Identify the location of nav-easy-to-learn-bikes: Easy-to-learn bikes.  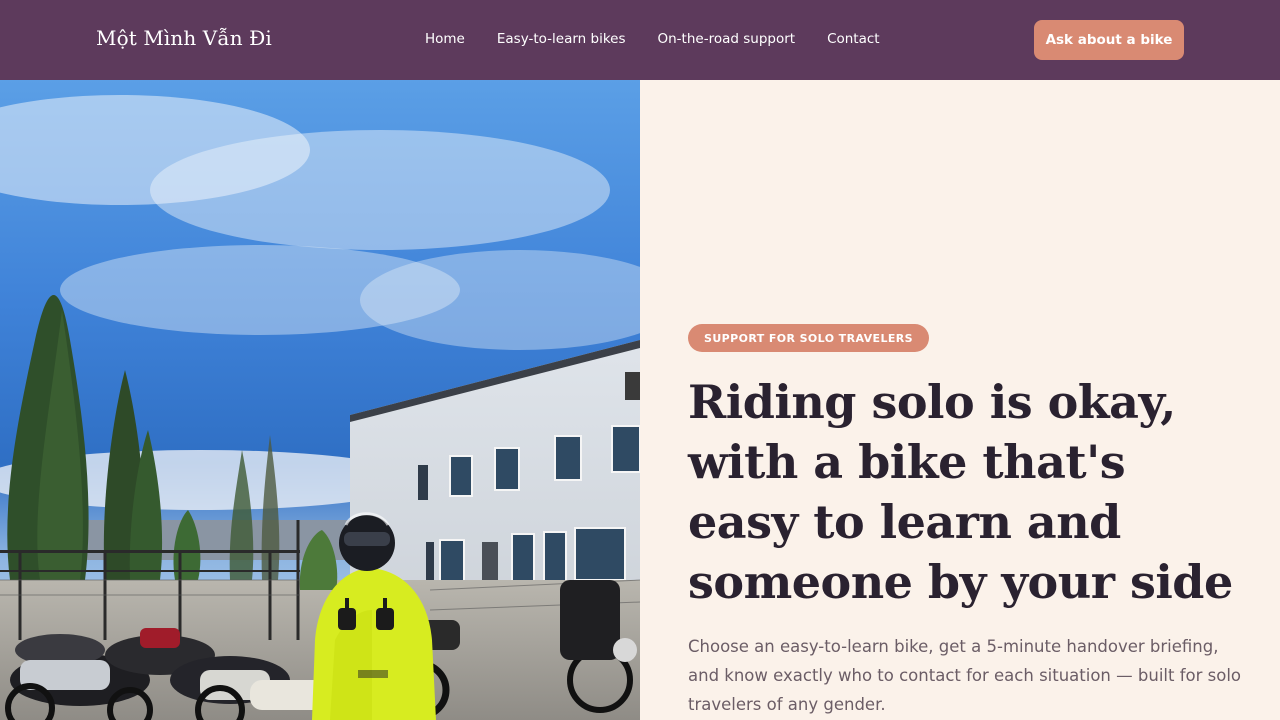
(561, 39).